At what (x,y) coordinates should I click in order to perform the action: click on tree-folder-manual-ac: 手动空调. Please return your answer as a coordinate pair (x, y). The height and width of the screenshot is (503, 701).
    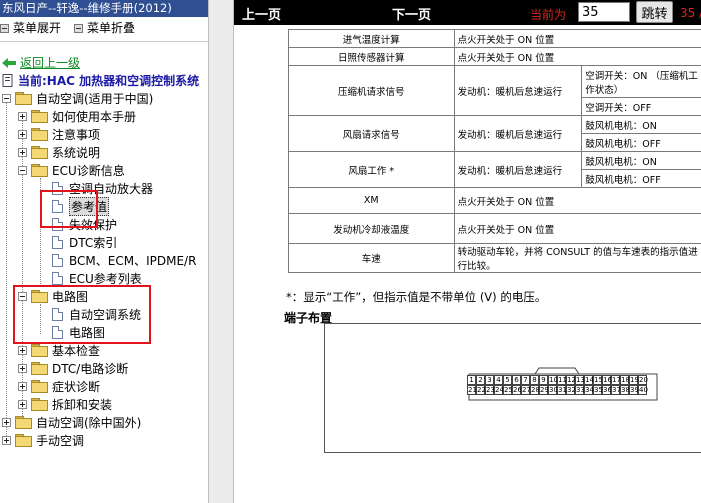
    Looking at the image, I should click on (43, 440).